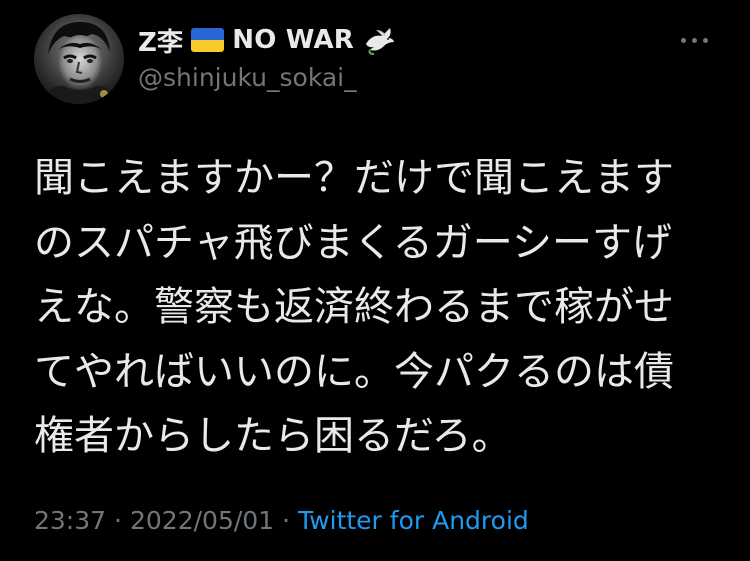 This screenshot has height=561, width=750. I want to click on tweet-text-line: てやればいいのに。今パクるのは債, so click(354, 371).